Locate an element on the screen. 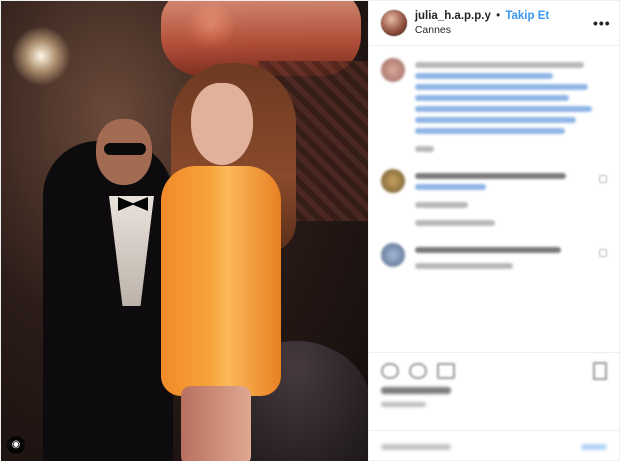  post-header: julia_h.a.p.p.y • Takip Et Cannes ••• is located at coordinates (493, 23).